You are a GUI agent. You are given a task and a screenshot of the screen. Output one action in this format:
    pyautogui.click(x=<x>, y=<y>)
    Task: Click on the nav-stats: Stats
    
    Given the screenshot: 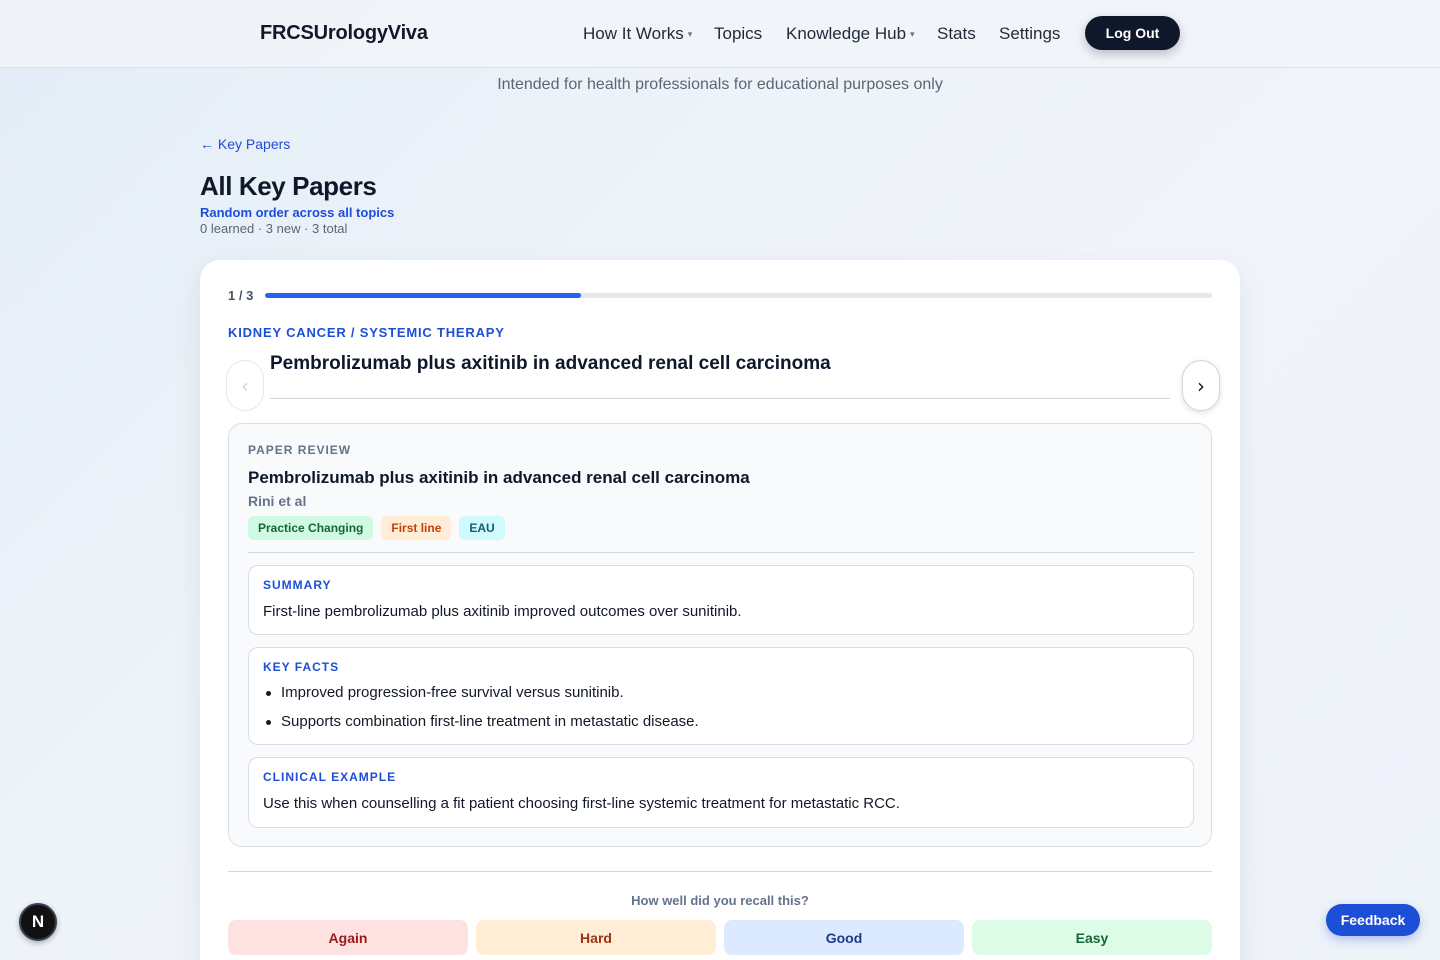 What is the action you would take?
    pyautogui.click(x=956, y=34)
    